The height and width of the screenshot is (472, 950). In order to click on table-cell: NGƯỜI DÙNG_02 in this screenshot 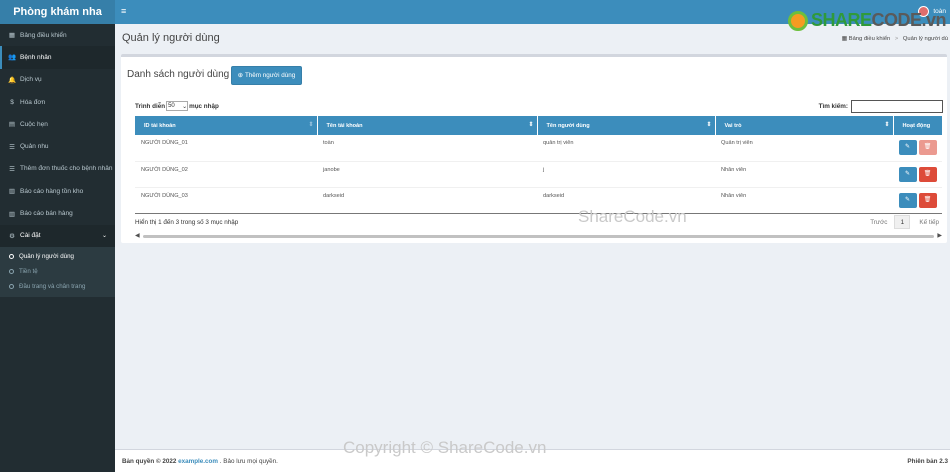, I will do `click(226, 174)`.